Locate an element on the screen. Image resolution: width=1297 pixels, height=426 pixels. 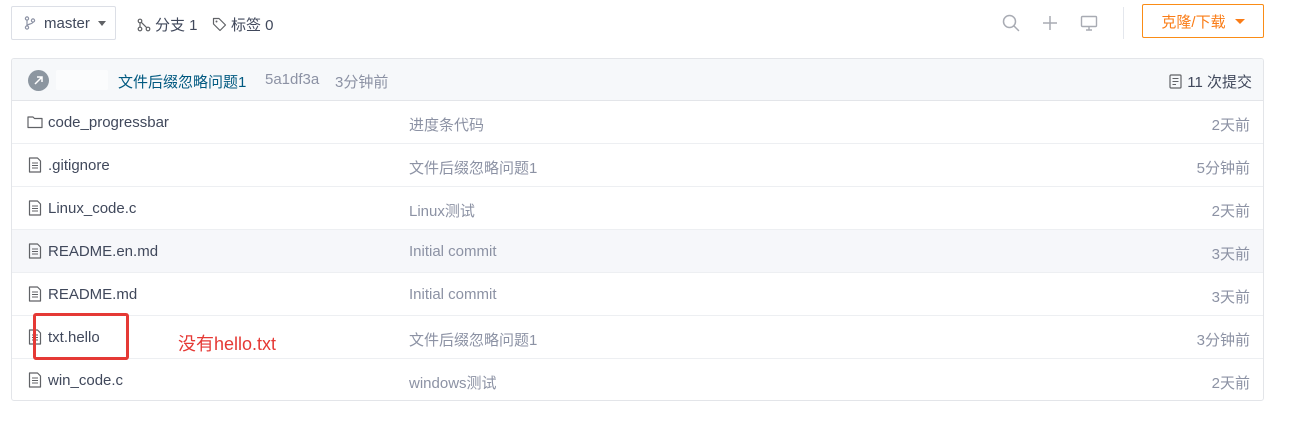
search-icon is located at coordinates (1011, 23).